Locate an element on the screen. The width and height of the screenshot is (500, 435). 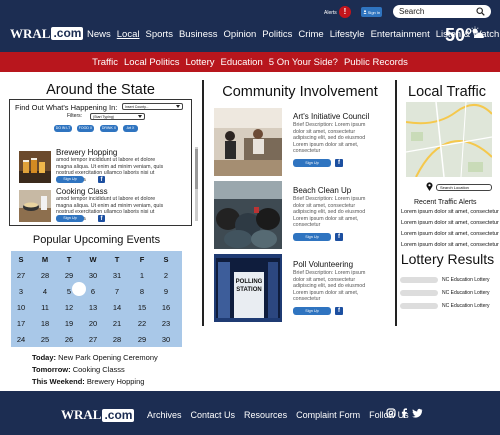
filter-chip: FOOD X is located at coordinates (85, 128).